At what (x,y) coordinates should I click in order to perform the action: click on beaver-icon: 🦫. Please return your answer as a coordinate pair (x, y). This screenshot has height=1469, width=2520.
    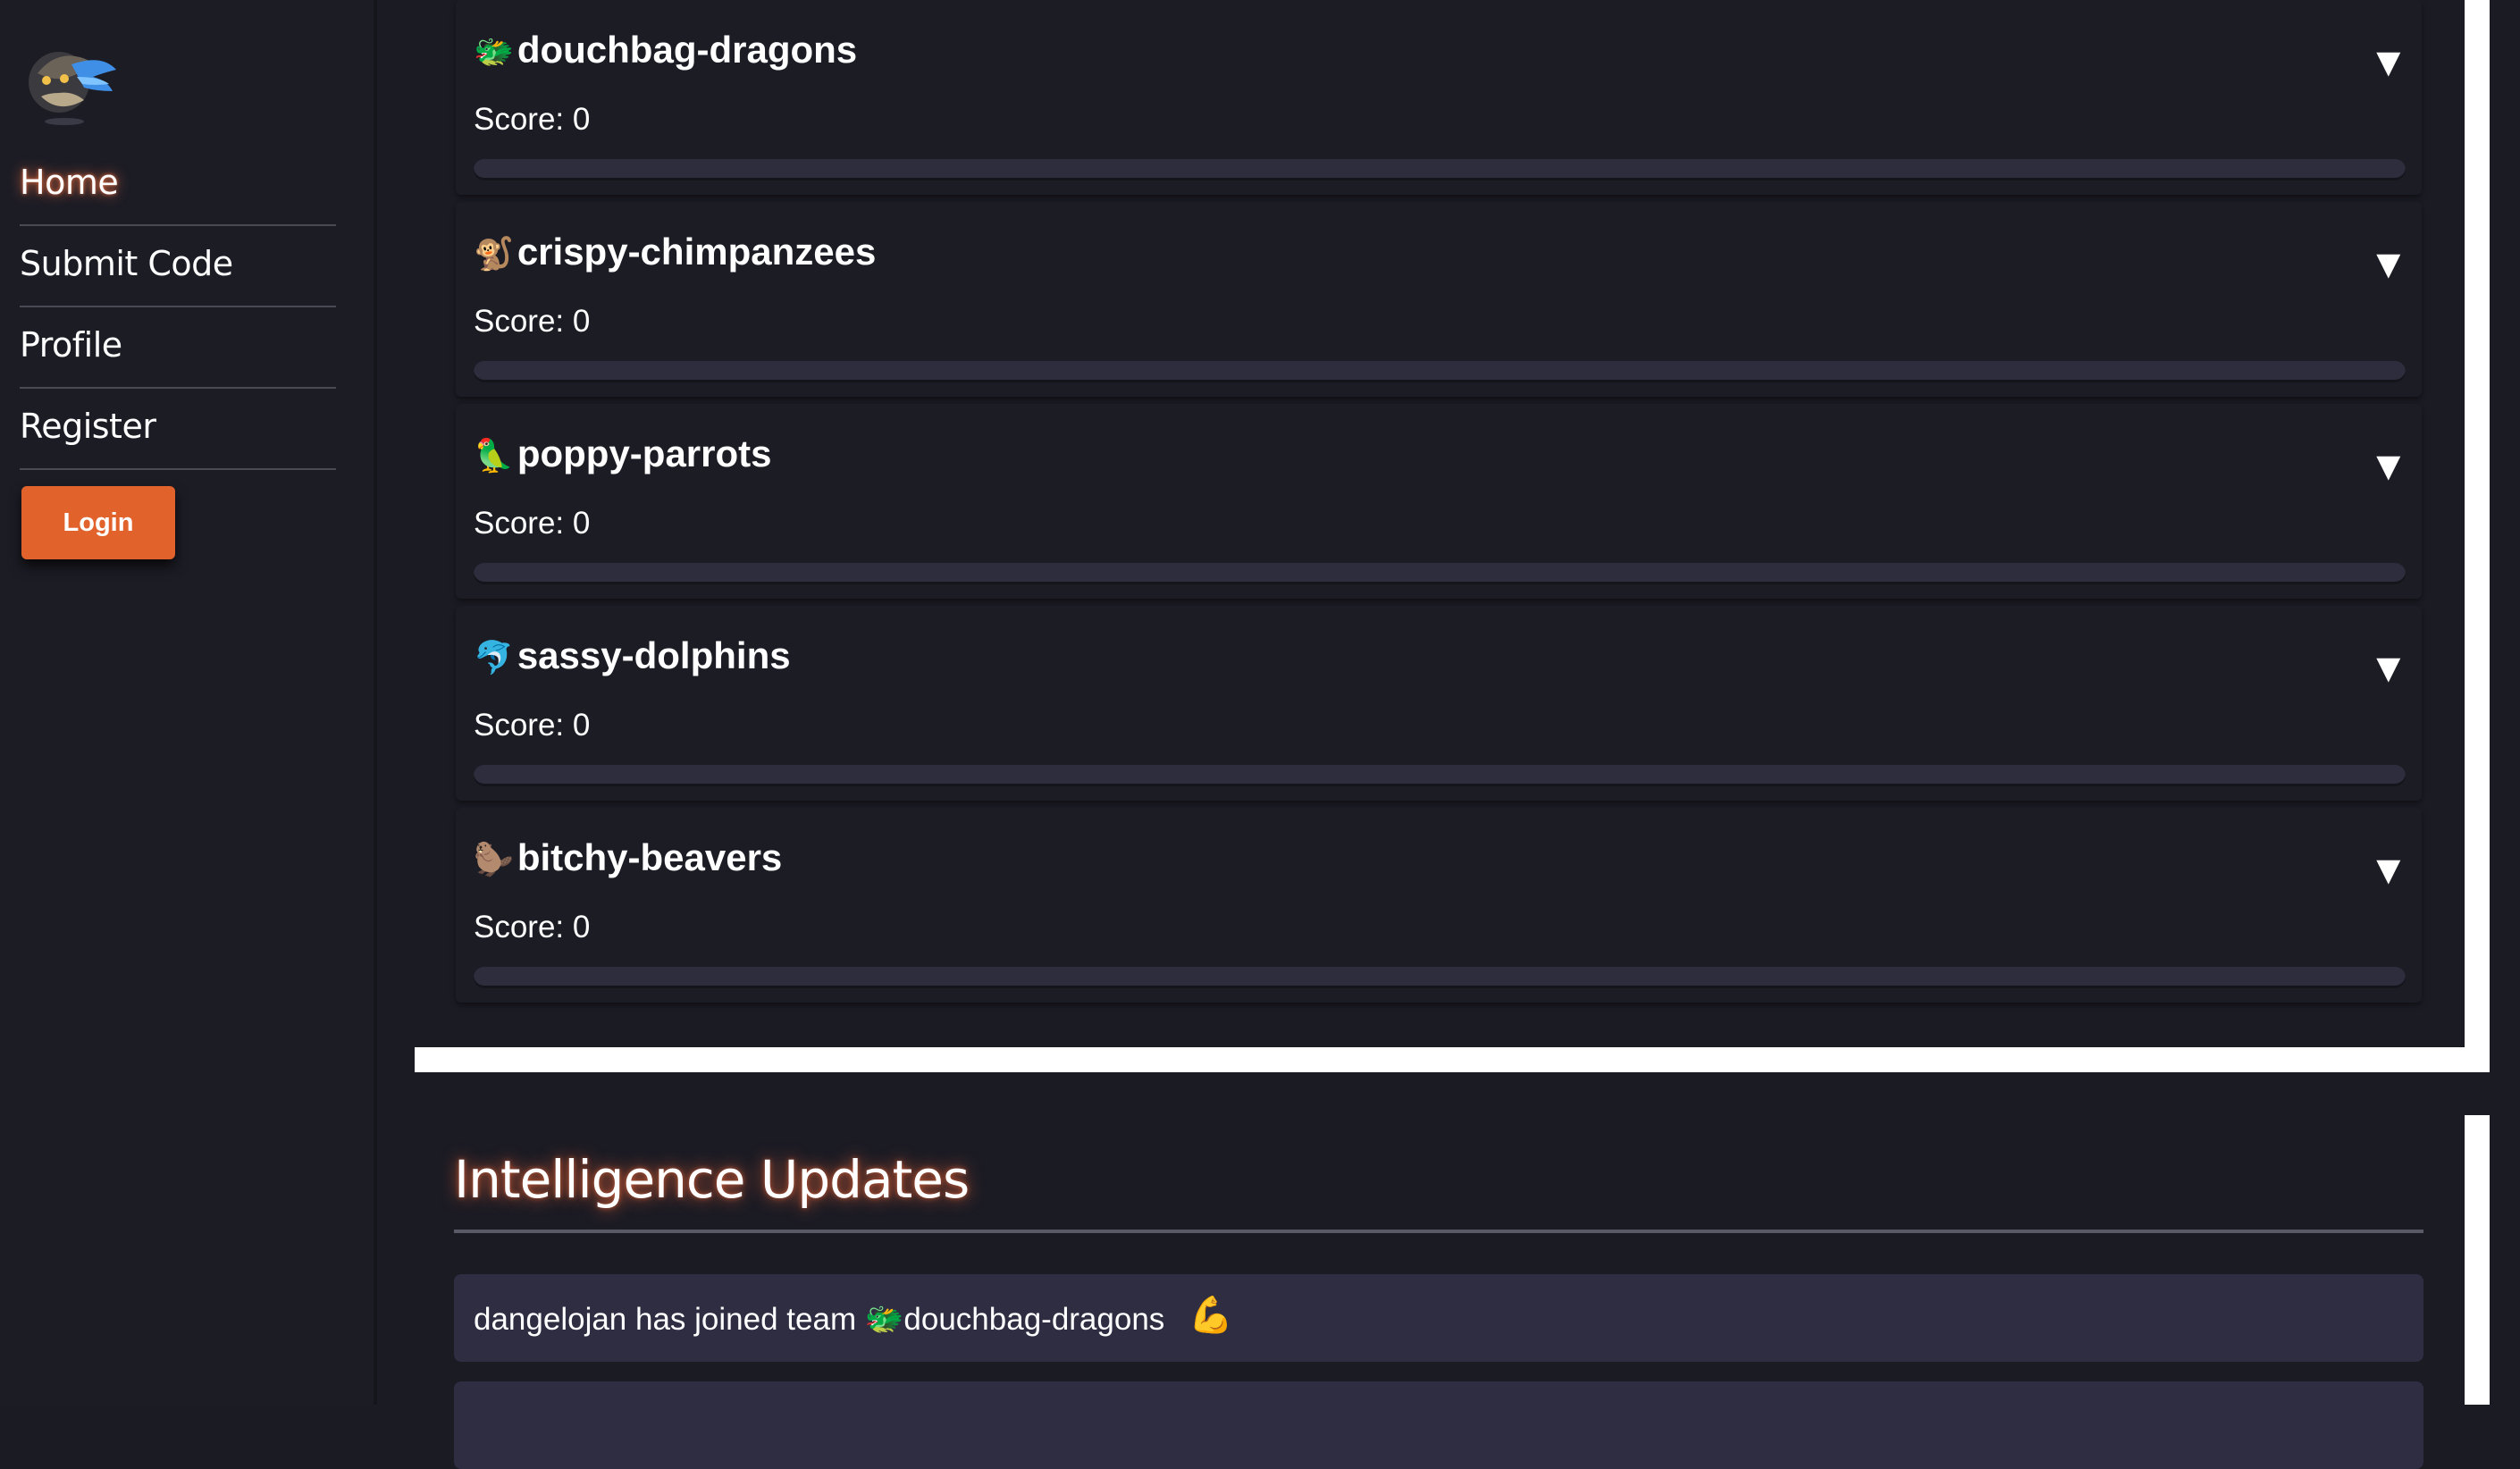
    Looking at the image, I should click on (494, 859).